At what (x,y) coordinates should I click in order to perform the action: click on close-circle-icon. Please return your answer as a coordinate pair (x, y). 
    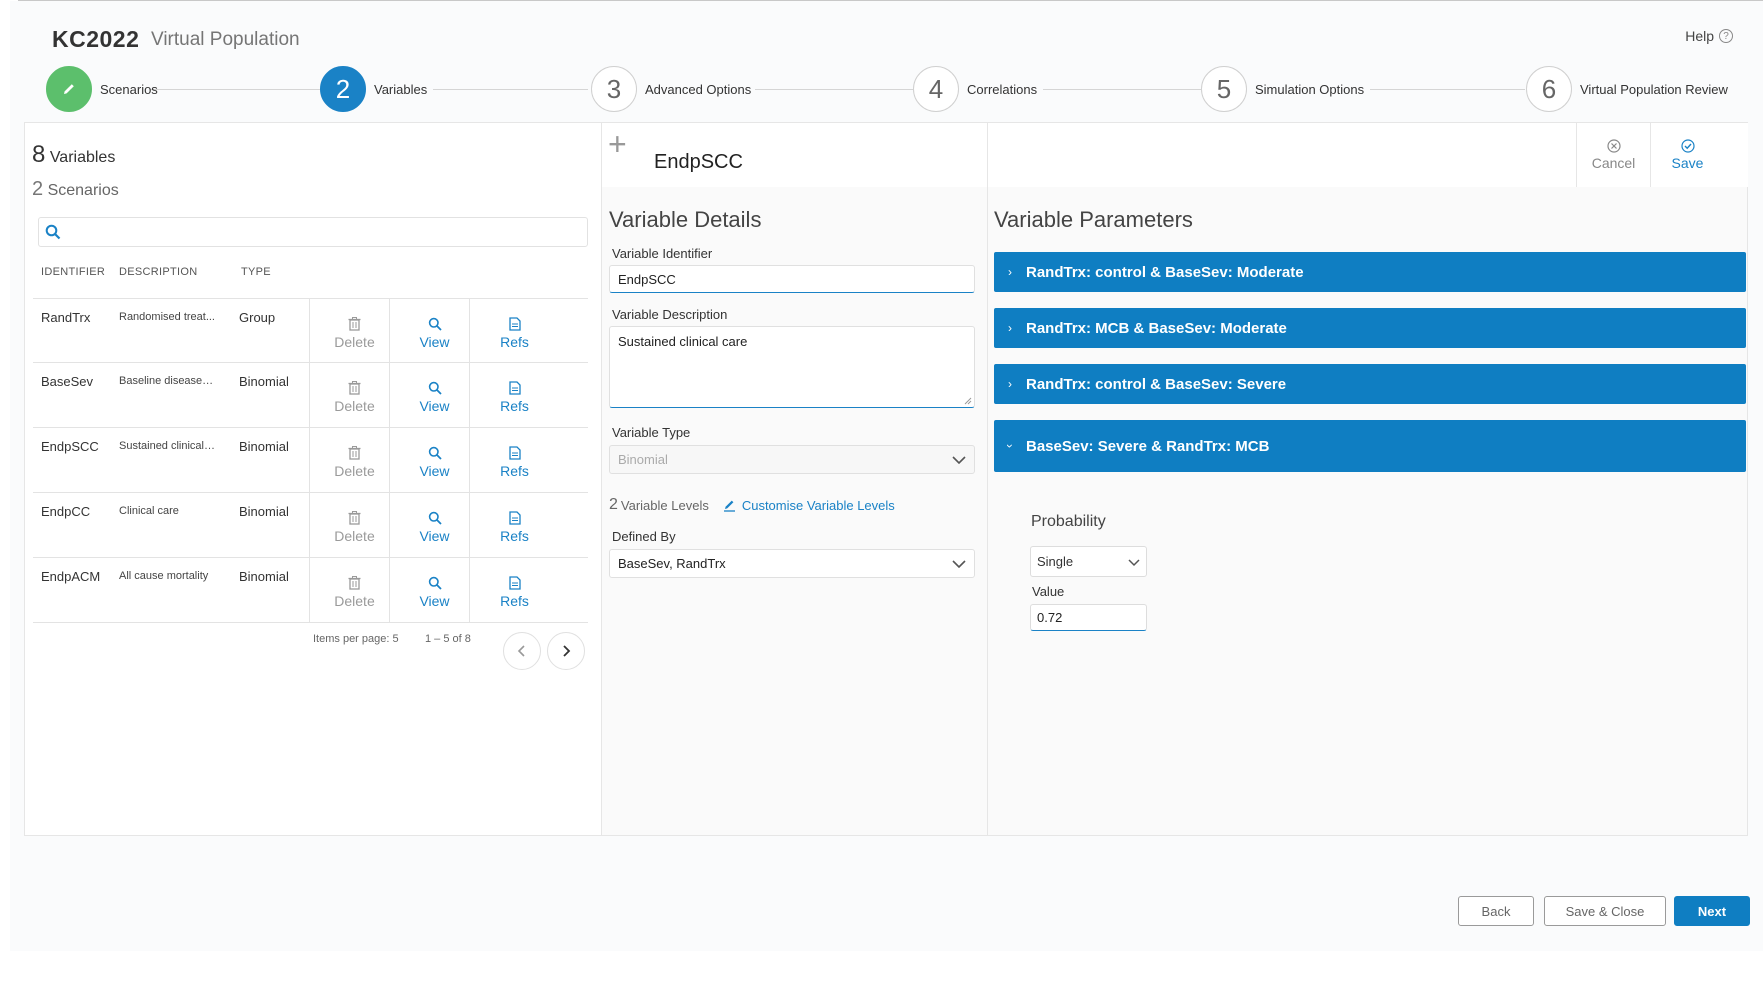
    Looking at the image, I should click on (1613, 146).